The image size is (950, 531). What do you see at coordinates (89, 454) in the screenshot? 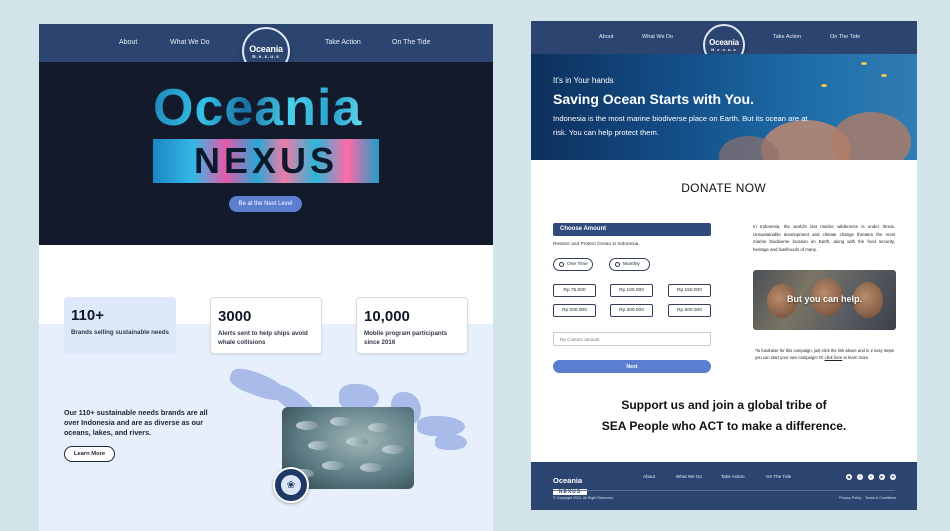
I see `learn-more-button: Learn More` at bounding box center [89, 454].